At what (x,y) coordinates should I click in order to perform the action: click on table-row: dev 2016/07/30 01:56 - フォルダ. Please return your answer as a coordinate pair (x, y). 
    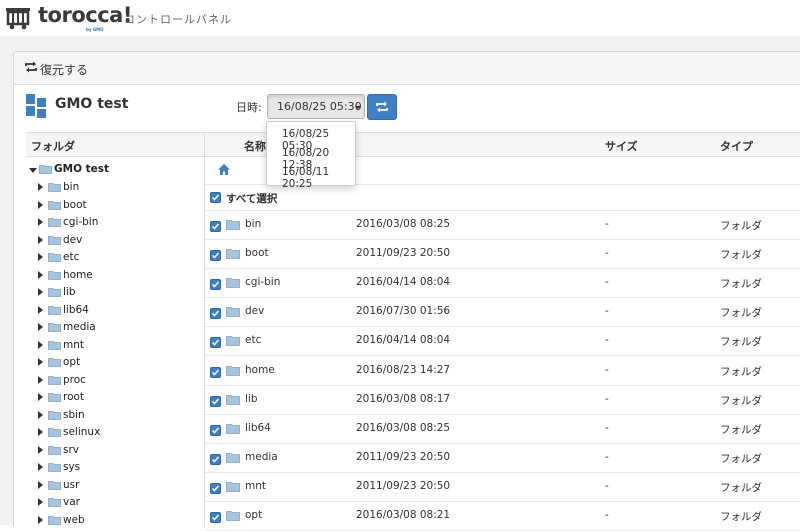
    Looking at the image, I should click on (502, 312).